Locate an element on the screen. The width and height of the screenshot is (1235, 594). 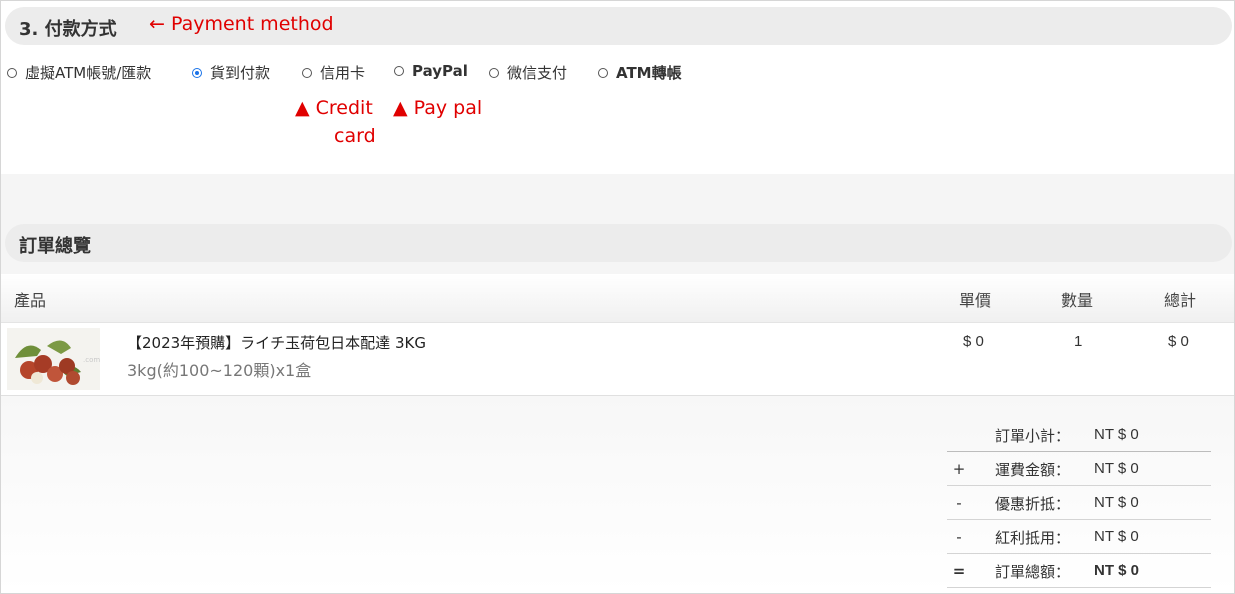
credit-card-annotation: ▲ Credit is located at coordinates (334, 108).